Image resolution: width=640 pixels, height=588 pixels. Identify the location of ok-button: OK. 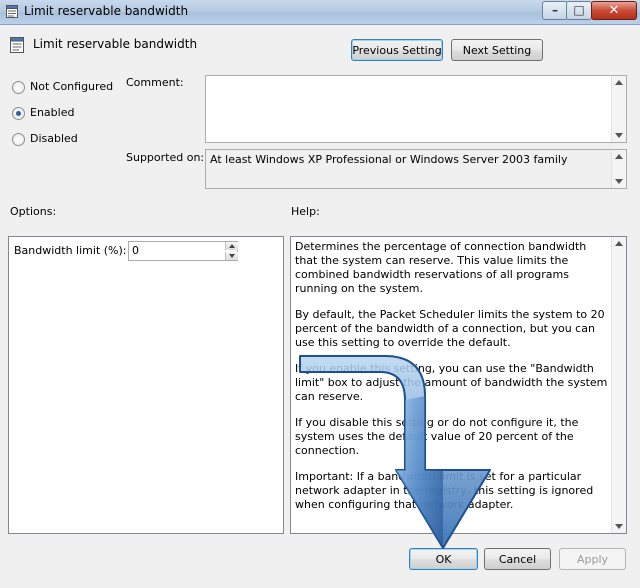
(443, 559).